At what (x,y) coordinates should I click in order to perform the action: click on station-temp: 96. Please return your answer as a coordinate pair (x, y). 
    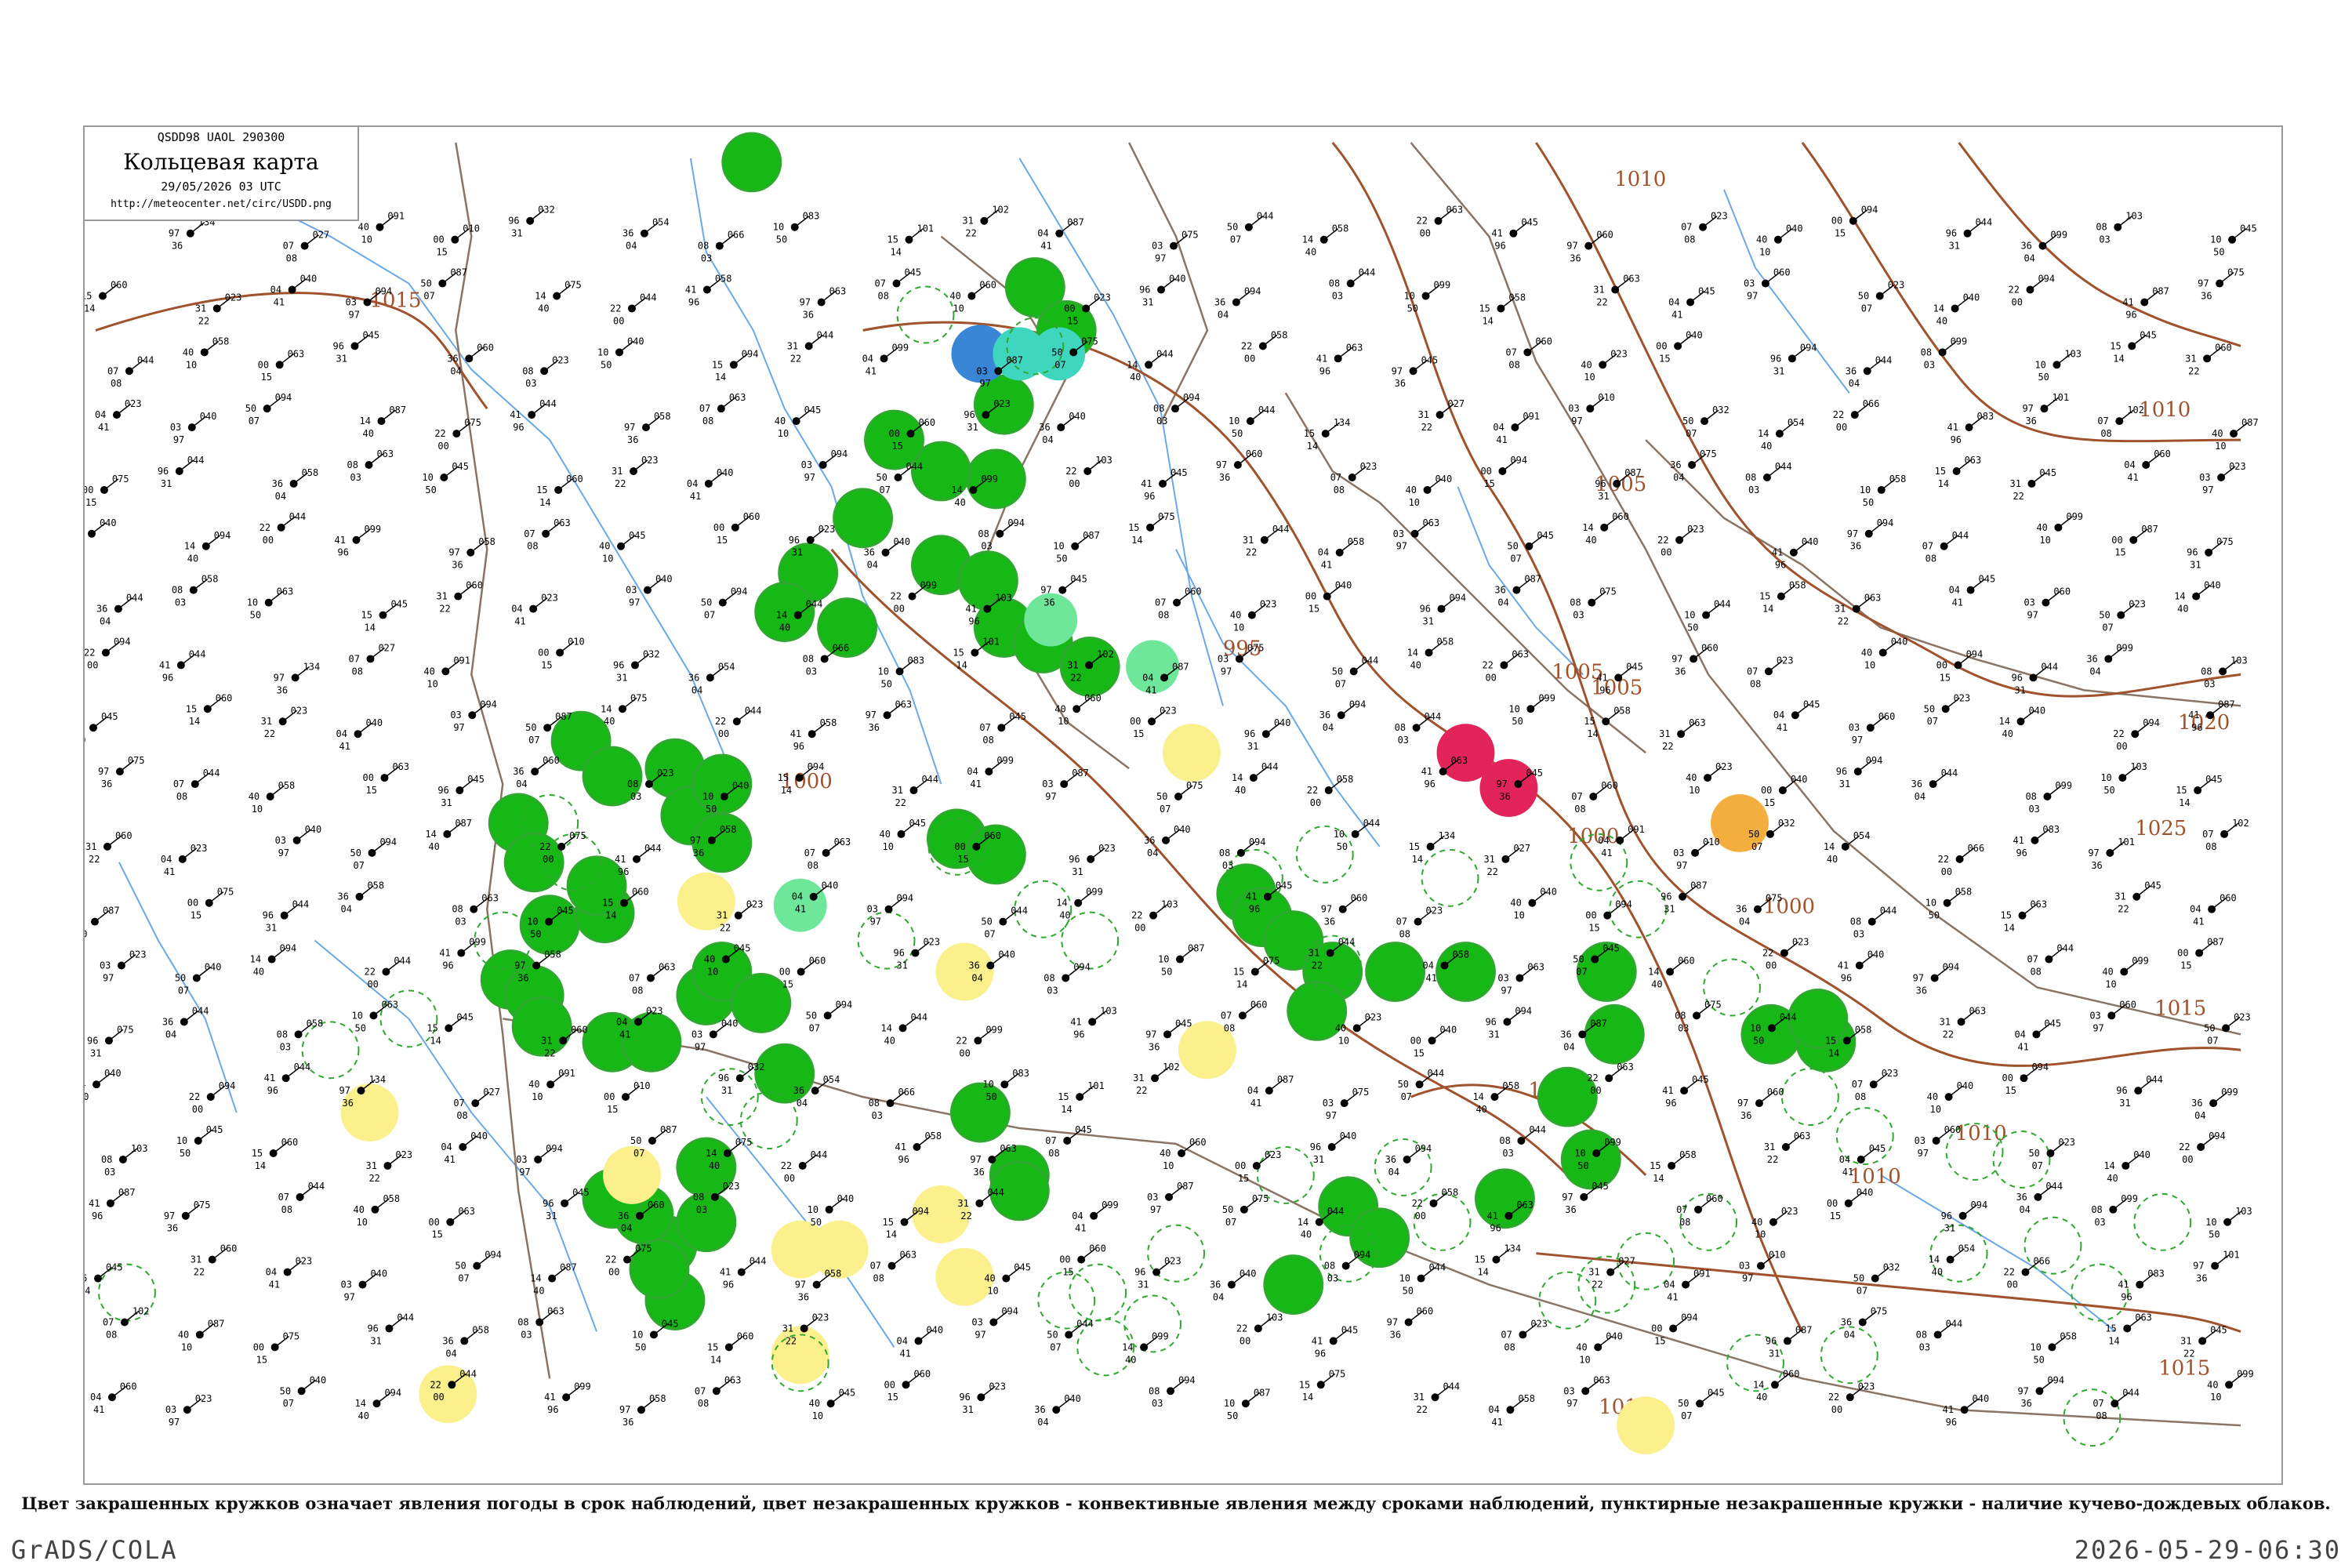
    Looking at the image, I should click on (1490, 1021).